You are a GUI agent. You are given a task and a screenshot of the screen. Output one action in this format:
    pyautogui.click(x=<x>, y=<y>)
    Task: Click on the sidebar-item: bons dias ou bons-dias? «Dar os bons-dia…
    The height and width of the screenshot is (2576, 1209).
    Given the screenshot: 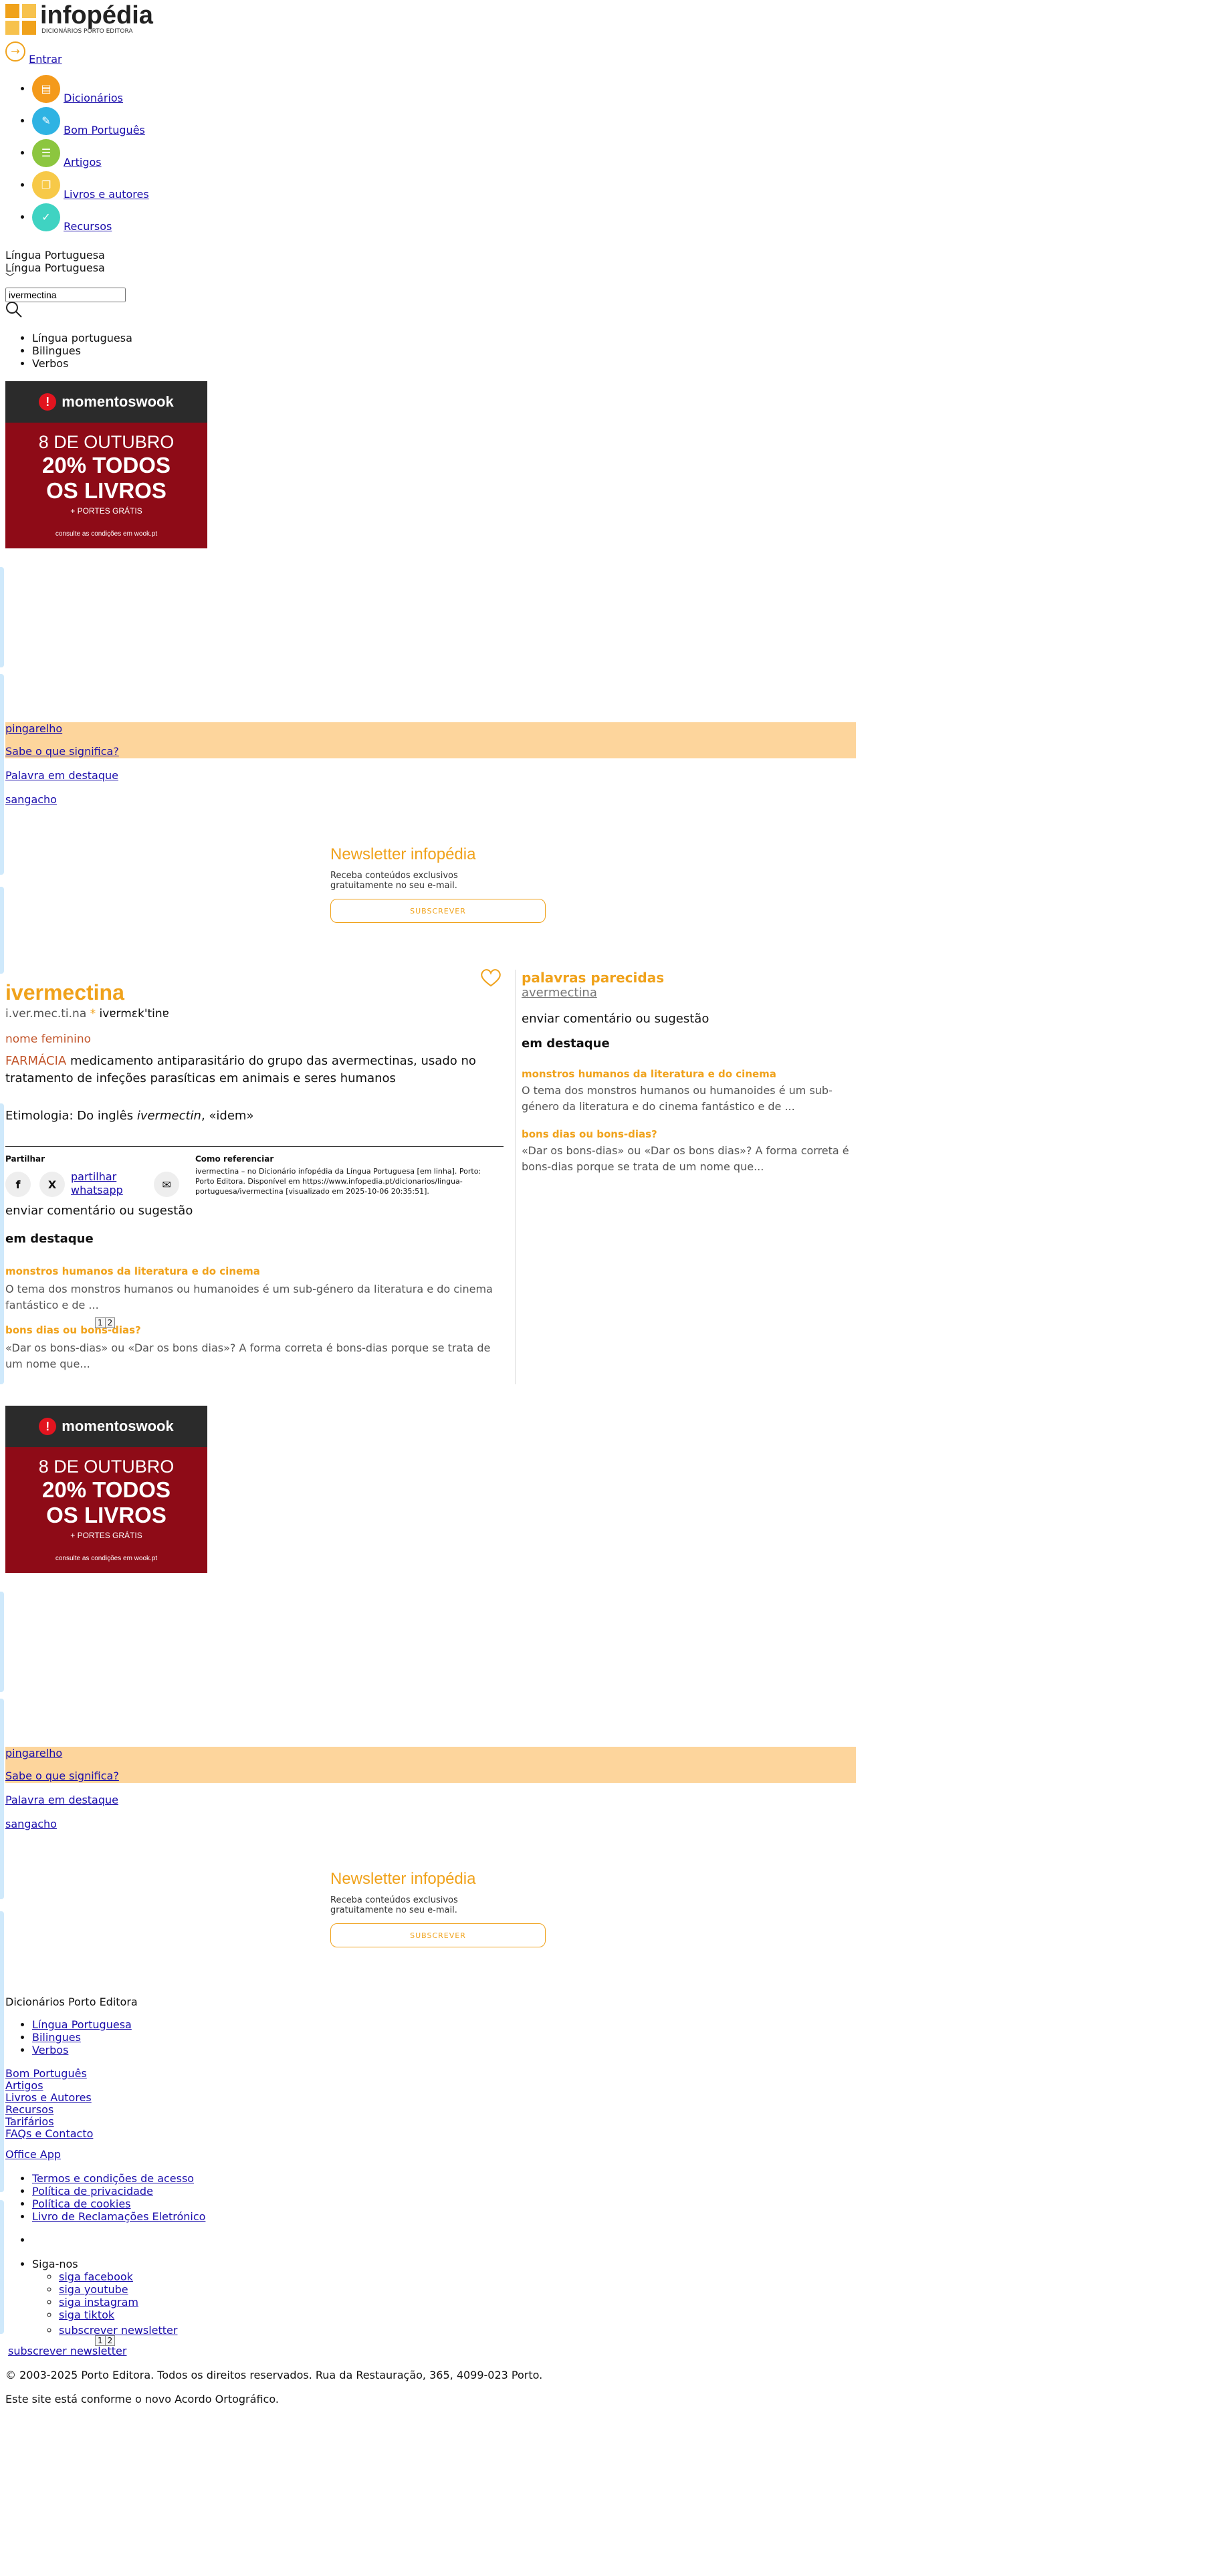 What is the action you would take?
    pyautogui.click(x=689, y=1151)
    